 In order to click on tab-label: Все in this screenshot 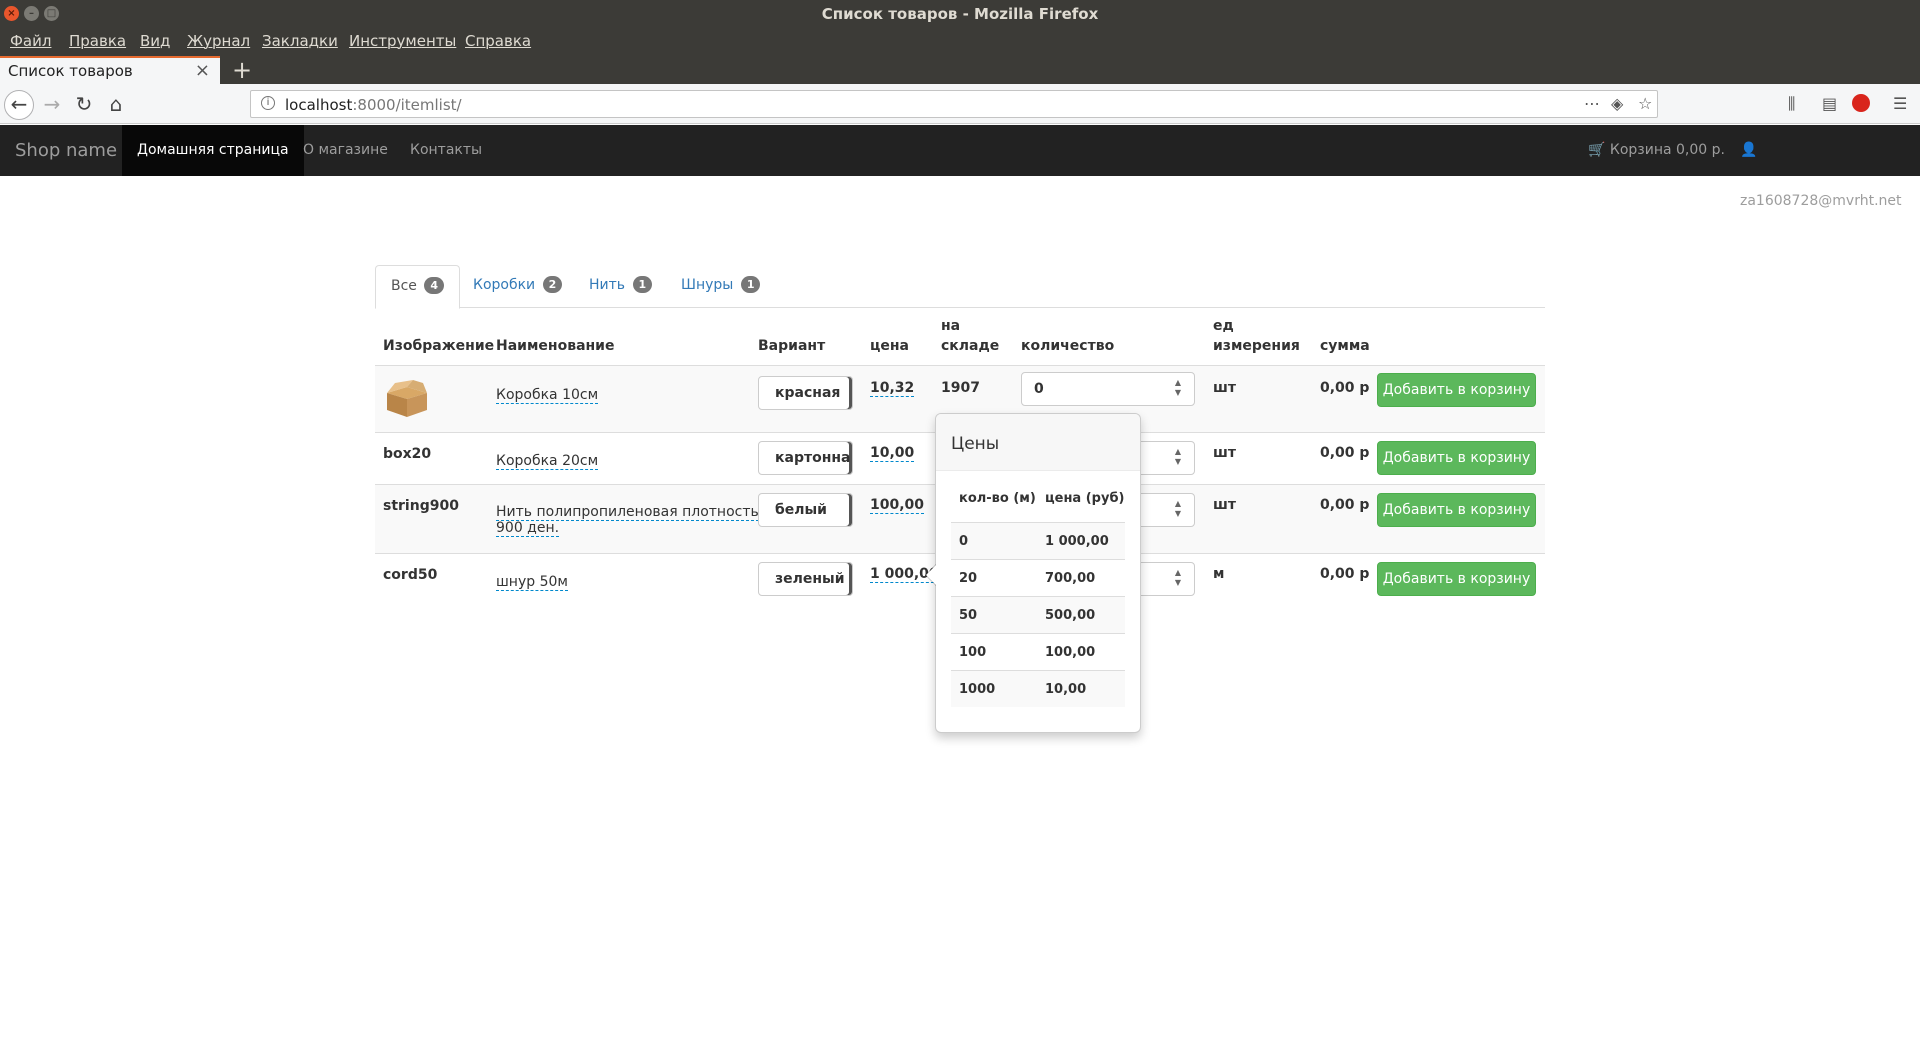, I will do `click(404, 286)`.